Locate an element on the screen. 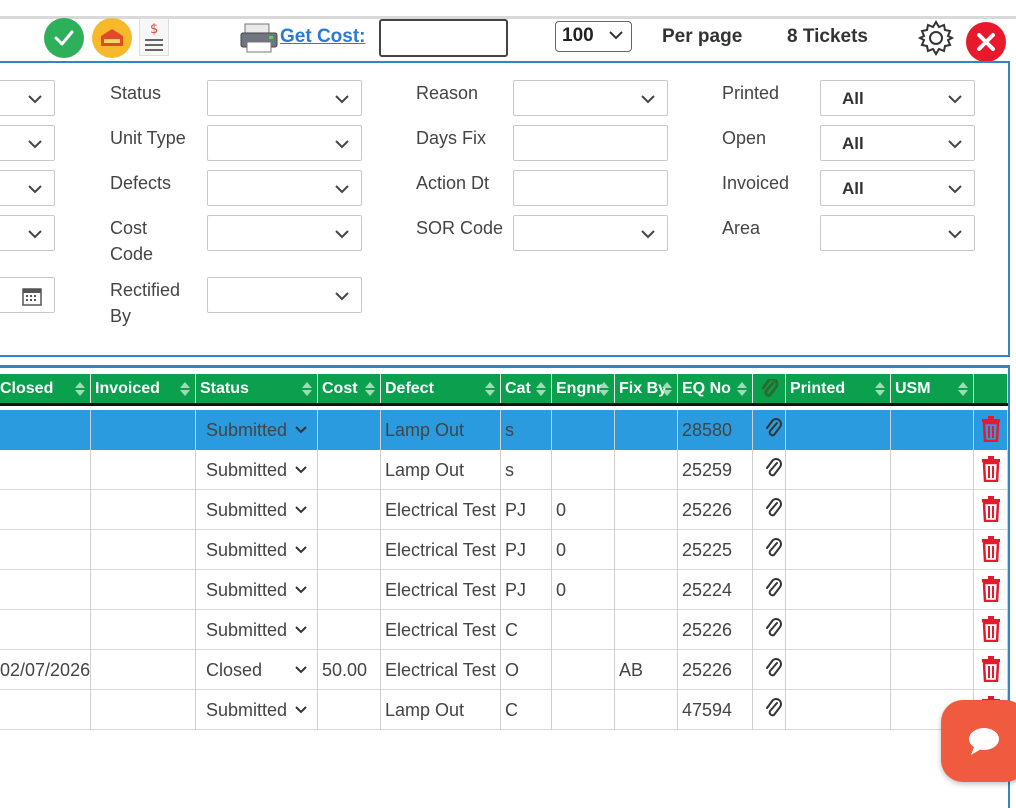  column-header-del is located at coordinates (991, 388).